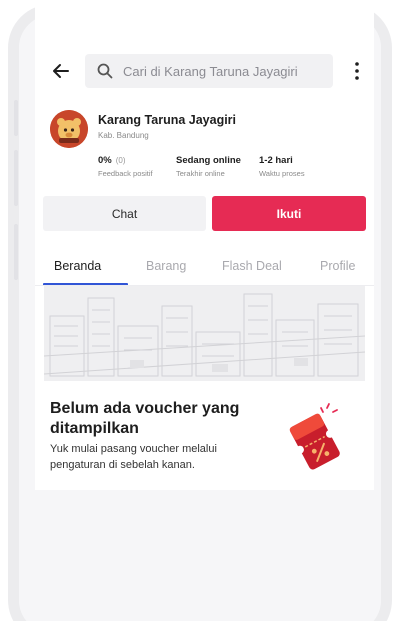 The height and width of the screenshot is (621, 395). What do you see at coordinates (282, 173) in the screenshot?
I see `stat-label: Waktu proses` at bounding box center [282, 173].